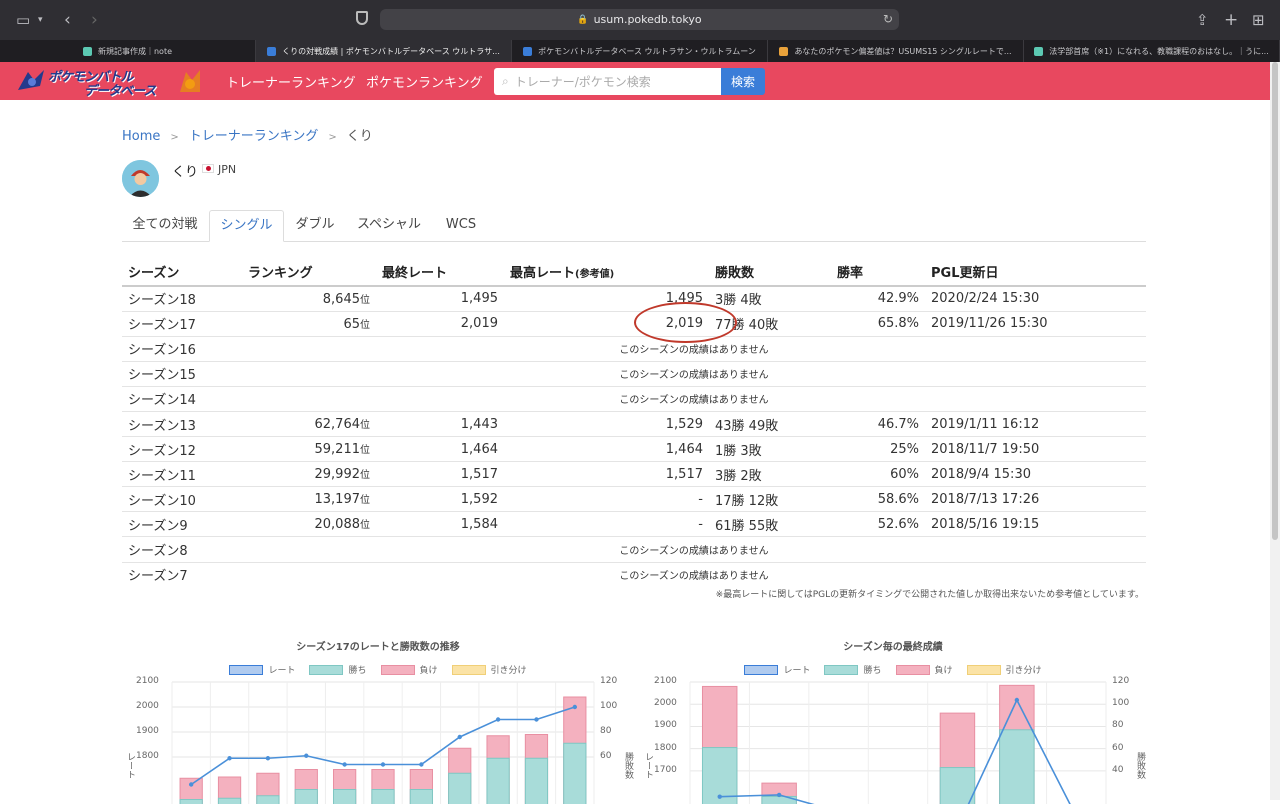 The width and height of the screenshot is (1280, 804). What do you see at coordinates (165, 226) in the screenshot?
I see `tab-all-battles: 全ての対戦` at bounding box center [165, 226].